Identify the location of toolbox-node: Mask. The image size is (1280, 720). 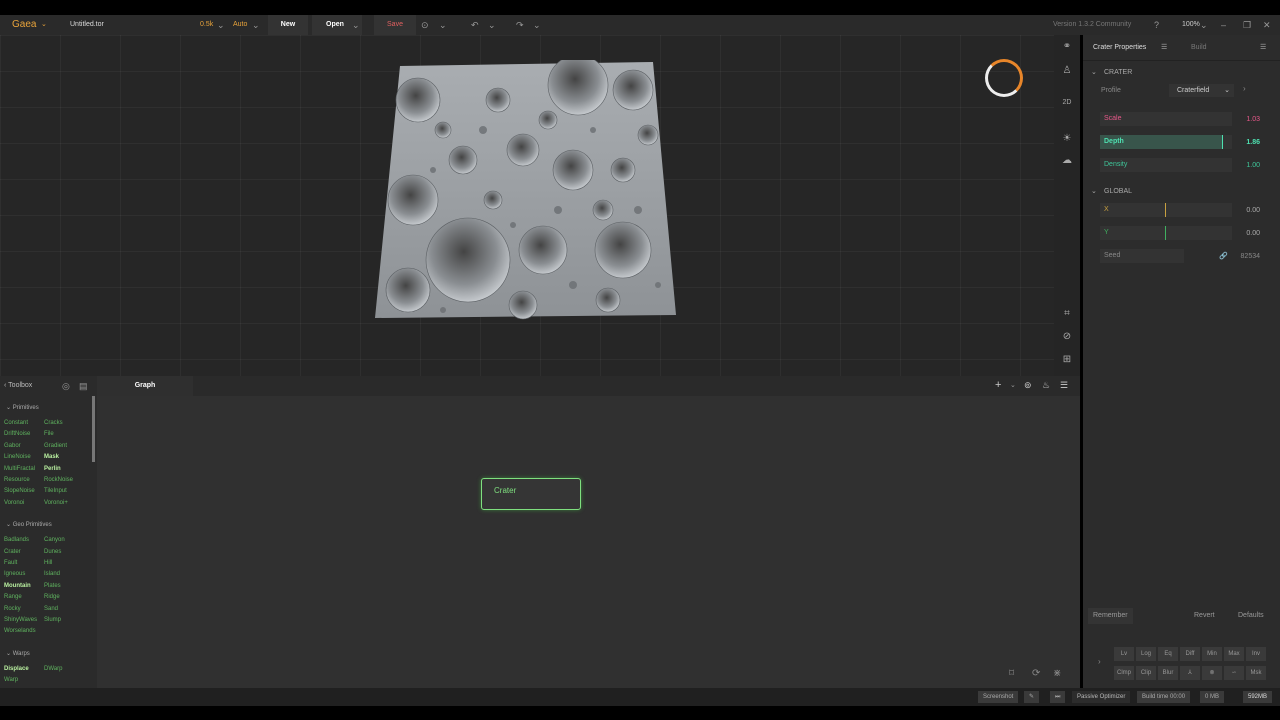
(51, 457).